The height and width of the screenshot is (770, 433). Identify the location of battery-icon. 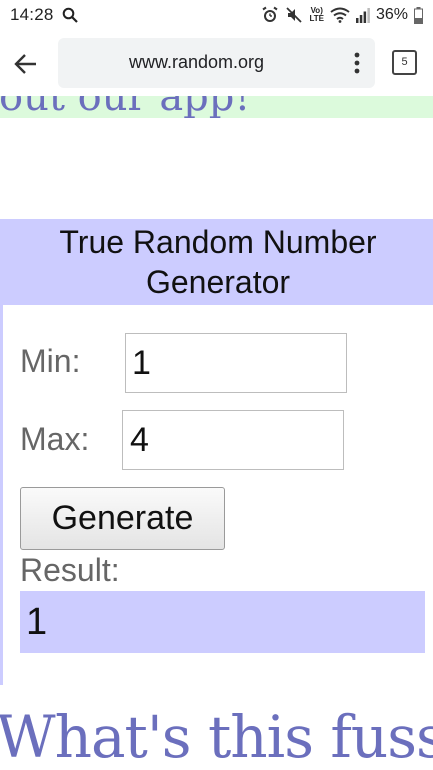
(418, 15).